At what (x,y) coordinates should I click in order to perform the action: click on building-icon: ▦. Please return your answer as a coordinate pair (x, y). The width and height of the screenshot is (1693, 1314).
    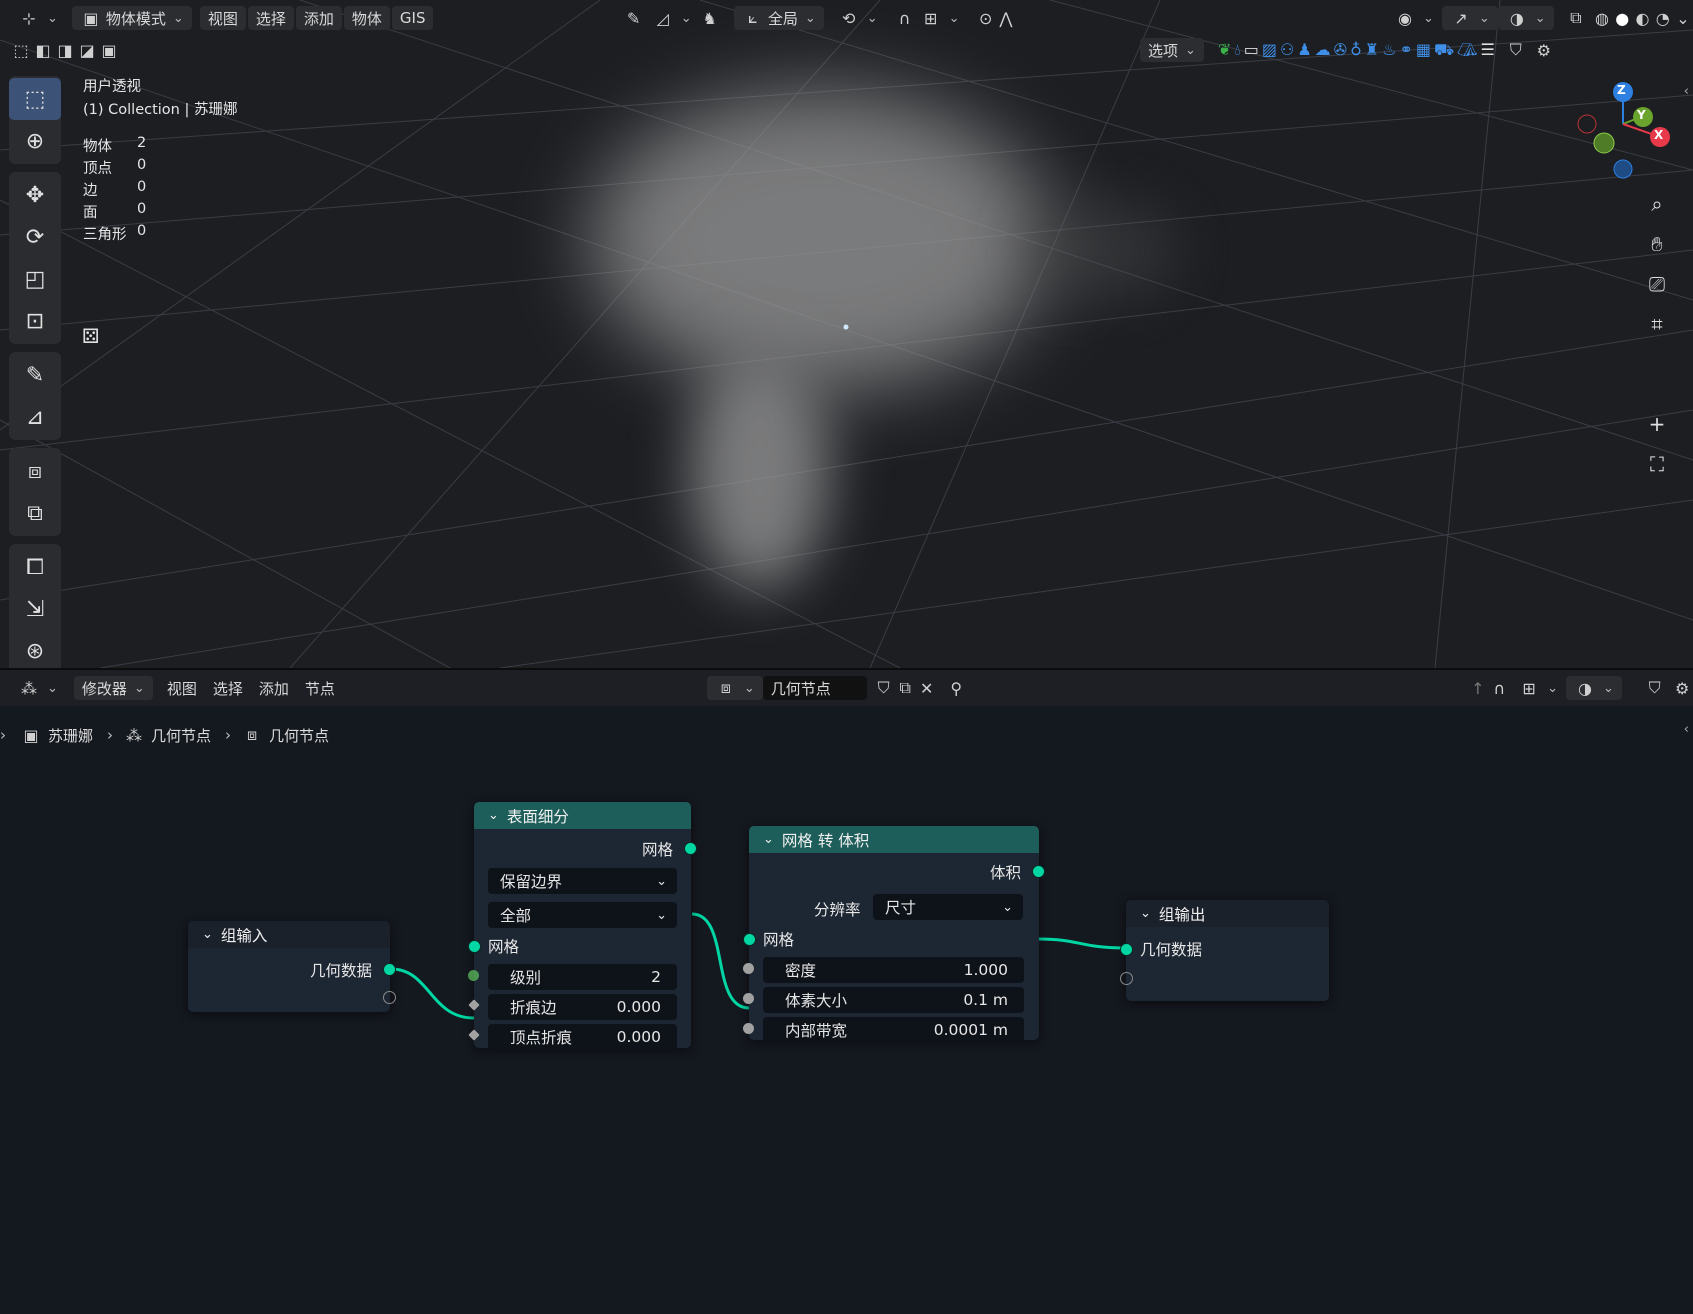
    Looking at the image, I should click on (1423, 50).